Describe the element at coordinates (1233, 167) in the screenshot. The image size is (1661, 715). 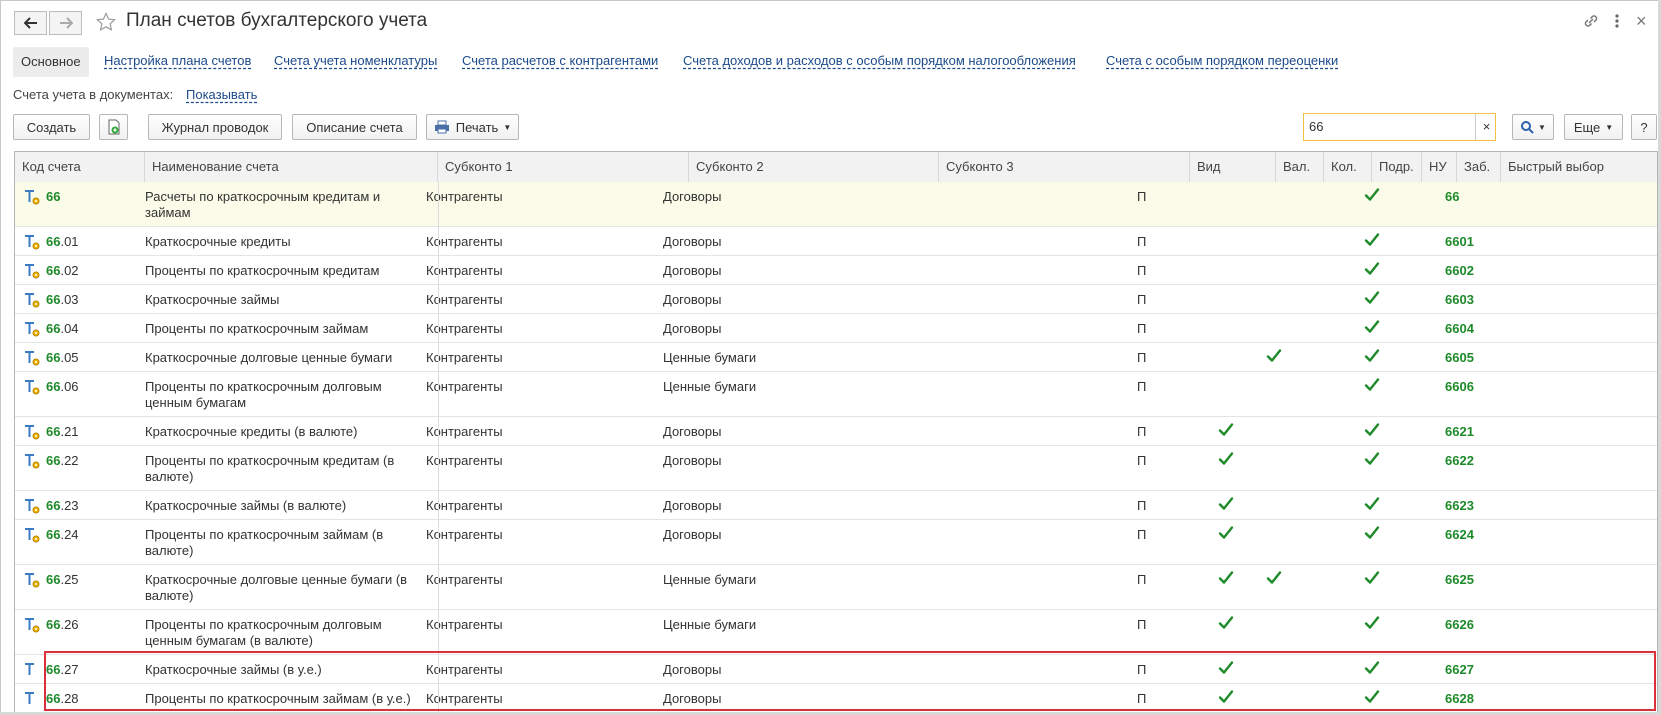
I see `col-kind: Вид` at that location.